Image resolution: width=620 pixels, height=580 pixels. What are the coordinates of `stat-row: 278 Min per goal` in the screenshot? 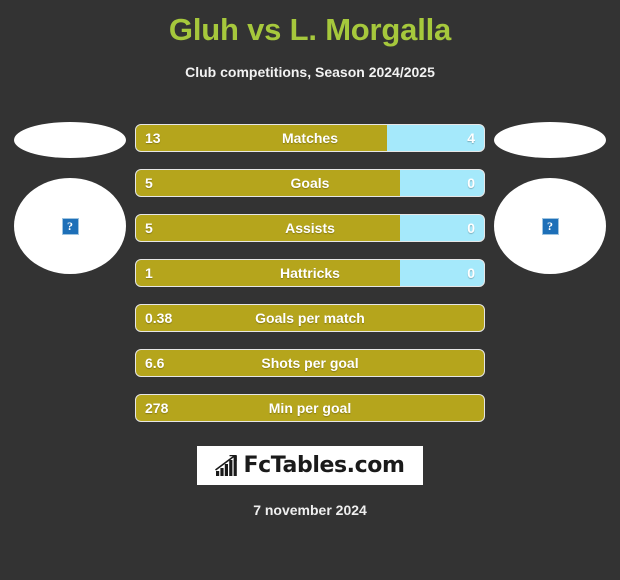 It's located at (310, 408).